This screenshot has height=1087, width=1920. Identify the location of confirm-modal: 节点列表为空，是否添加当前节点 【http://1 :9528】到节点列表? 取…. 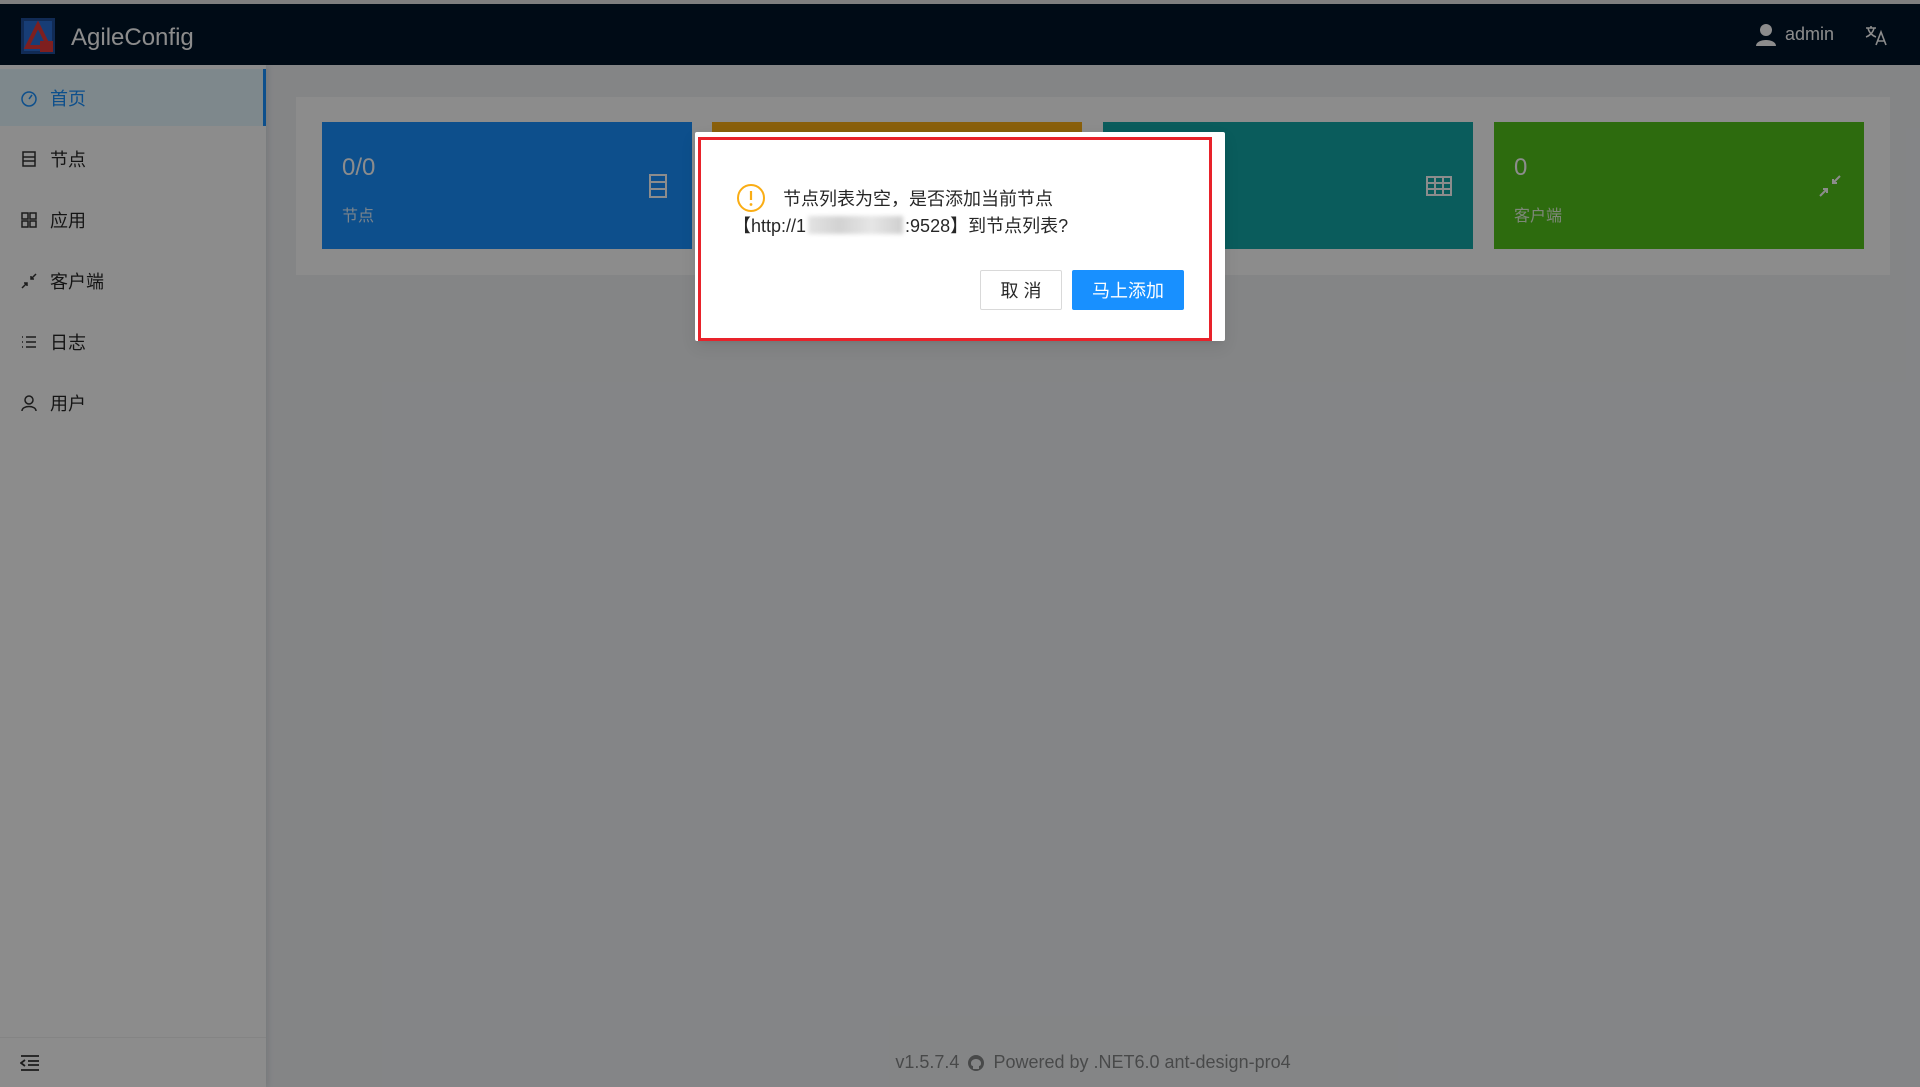
(960, 236).